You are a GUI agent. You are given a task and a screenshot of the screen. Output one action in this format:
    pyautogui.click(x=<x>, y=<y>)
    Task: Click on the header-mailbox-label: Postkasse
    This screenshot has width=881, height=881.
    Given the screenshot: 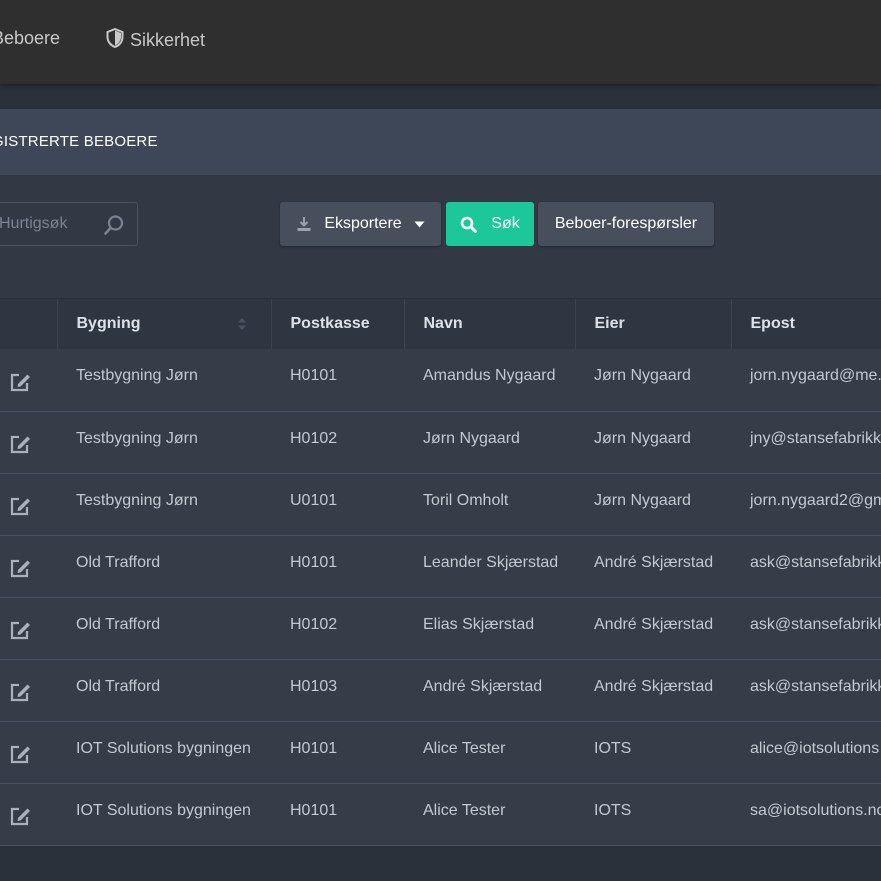 What is the action you would take?
    pyautogui.click(x=330, y=323)
    